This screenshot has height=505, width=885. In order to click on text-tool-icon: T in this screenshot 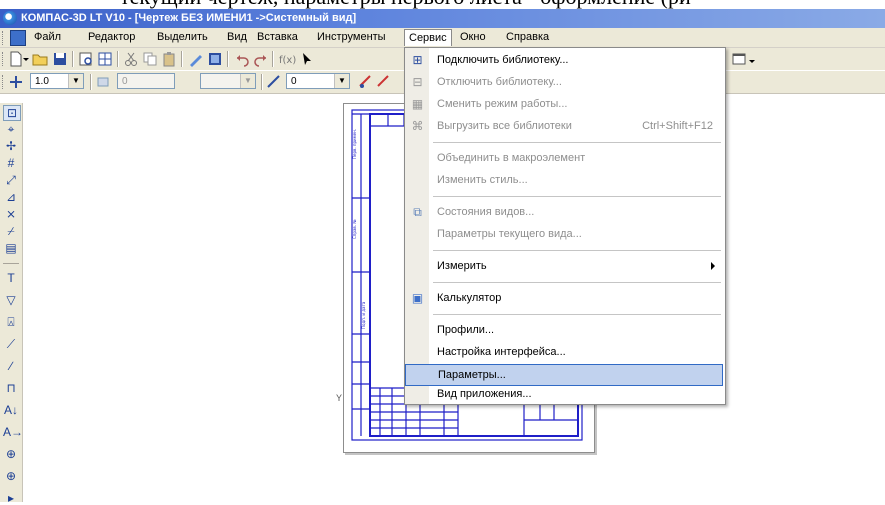, I will do `click(11, 278)`.